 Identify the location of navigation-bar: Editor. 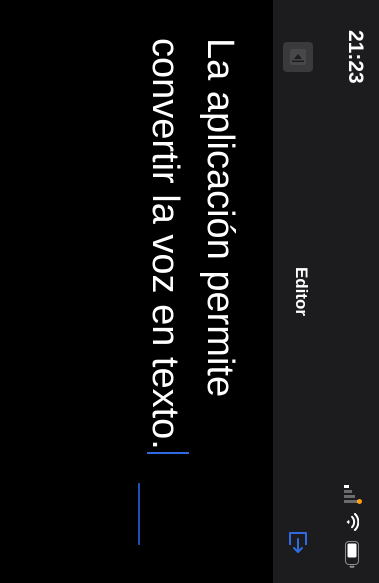
(298, 291).